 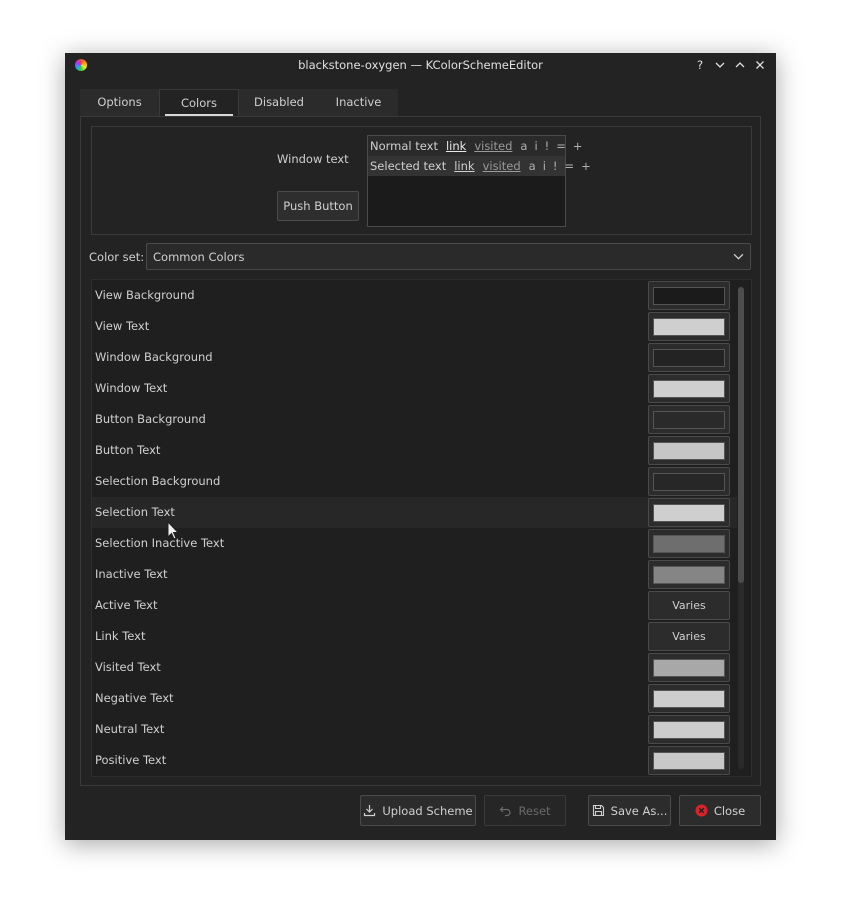 What do you see at coordinates (135, 512) in the screenshot?
I see `color-row-label: Selection Text` at bounding box center [135, 512].